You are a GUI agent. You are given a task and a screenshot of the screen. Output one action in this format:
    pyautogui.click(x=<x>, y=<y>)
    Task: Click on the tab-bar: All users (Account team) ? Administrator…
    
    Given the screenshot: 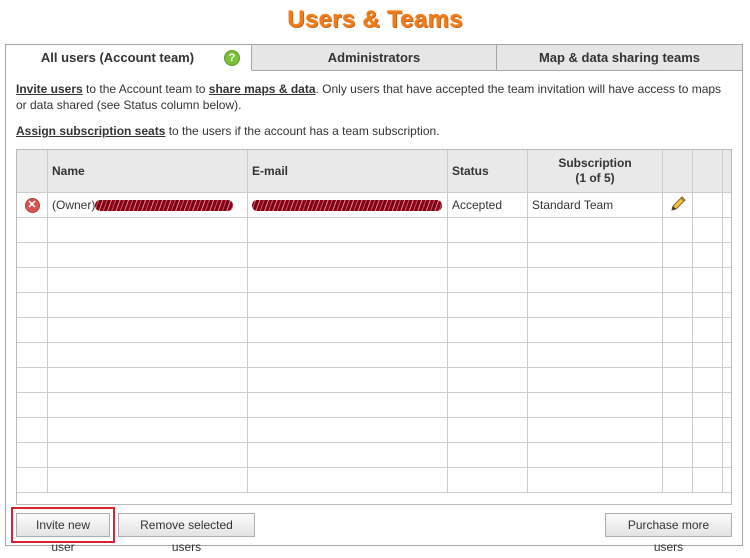 What is the action you would take?
    pyautogui.click(x=374, y=58)
    